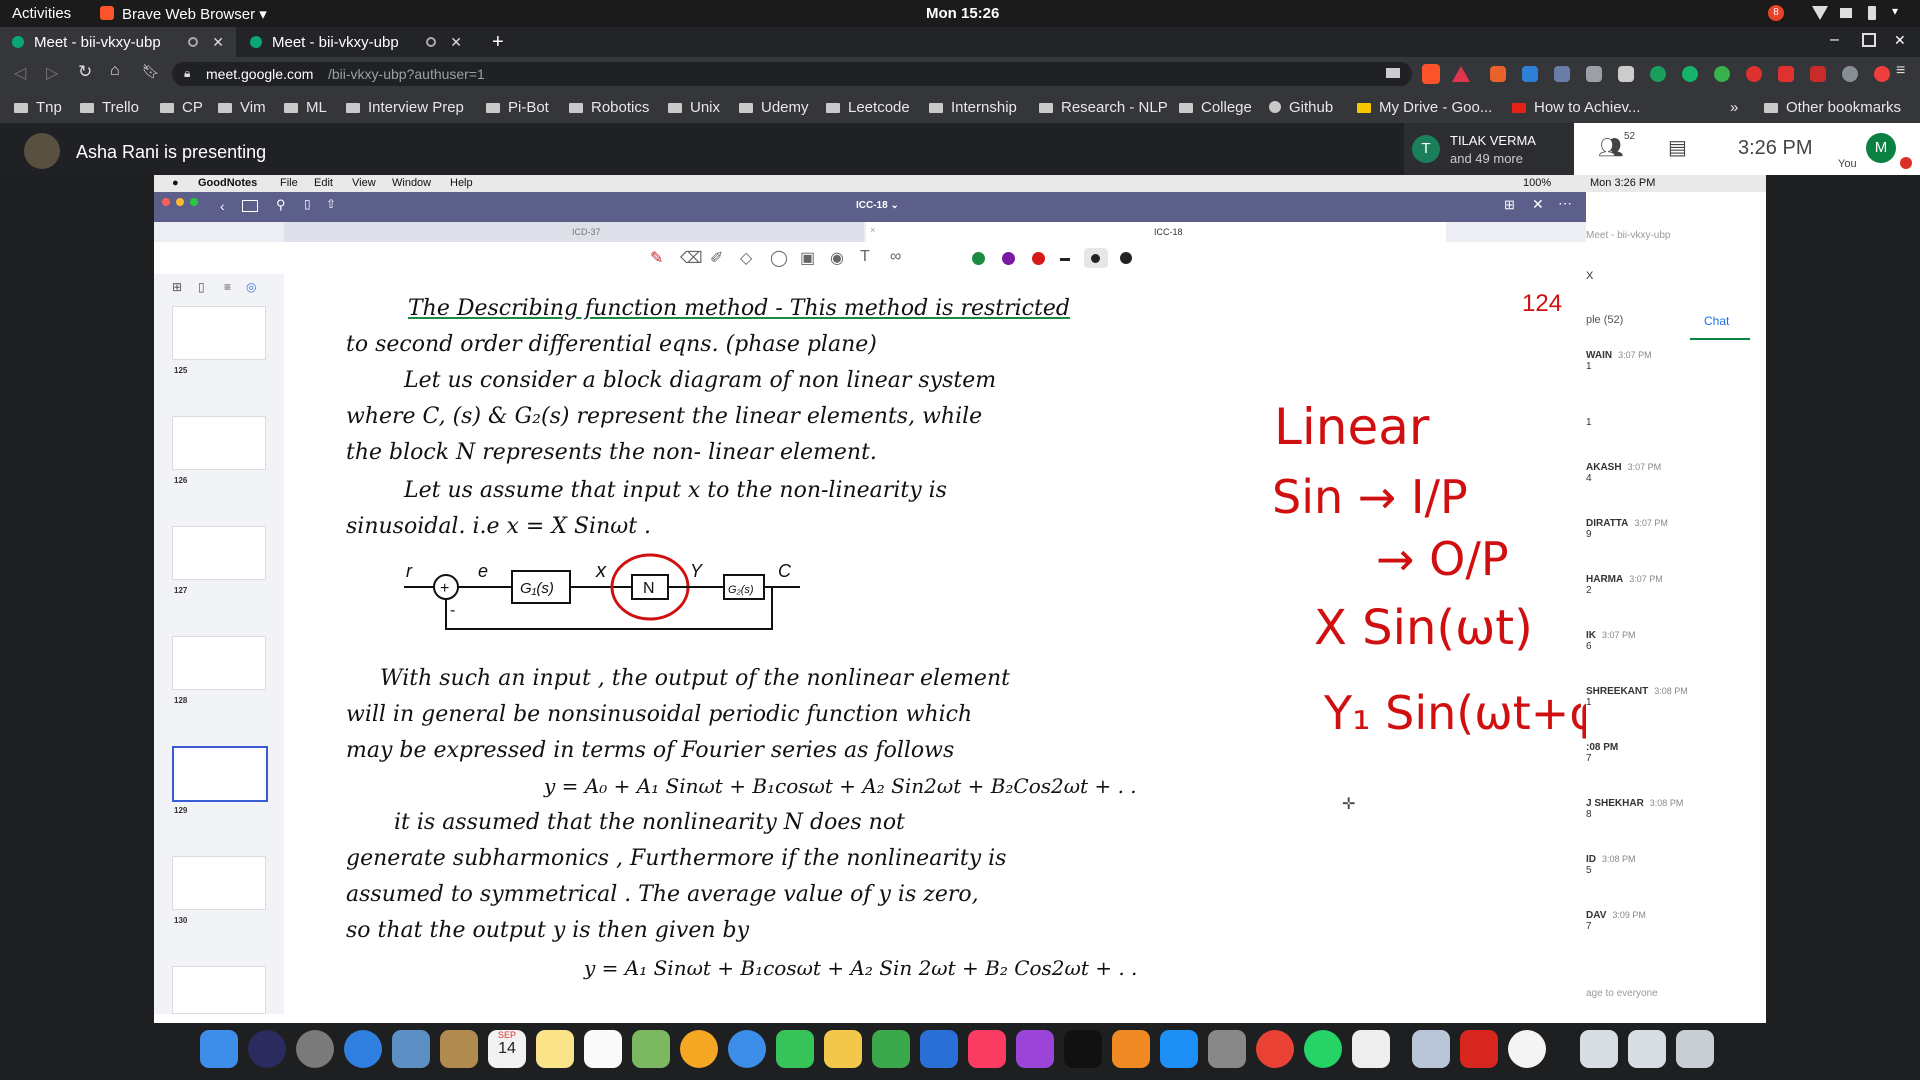 The height and width of the screenshot is (1080, 1920). I want to click on chat-row: :08 PM 7, so click(1602, 753).